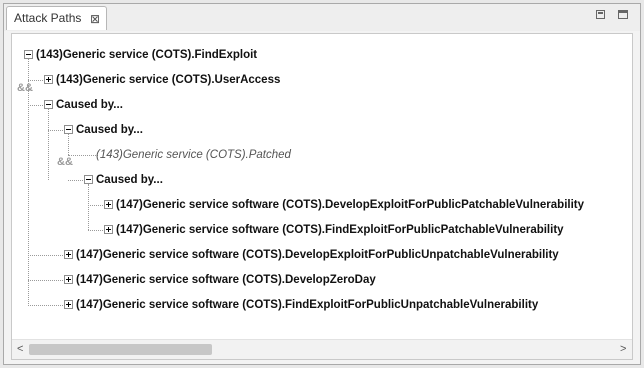 This screenshot has width=644, height=368. I want to click on scroll-right-icon: >, so click(623, 349).